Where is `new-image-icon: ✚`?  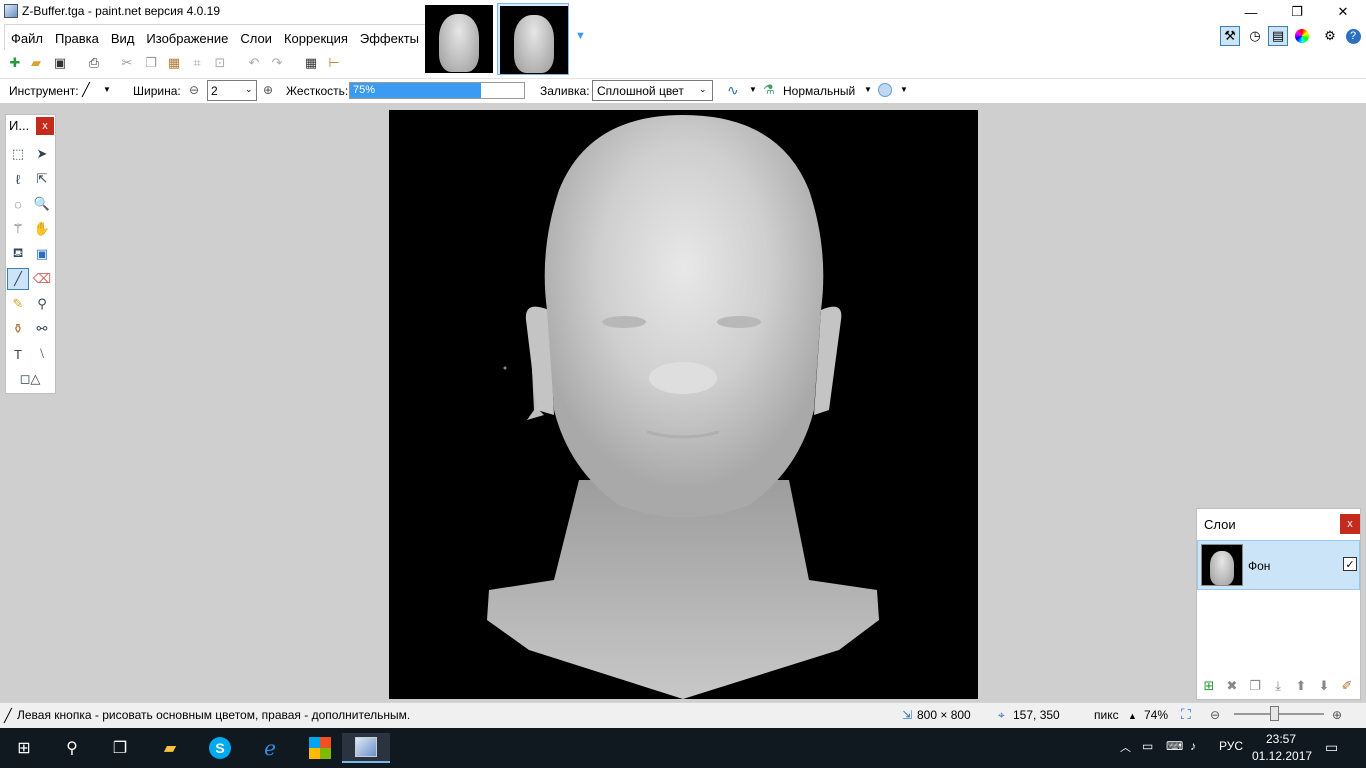
new-image-icon: ✚ is located at coordinates (15, 63).